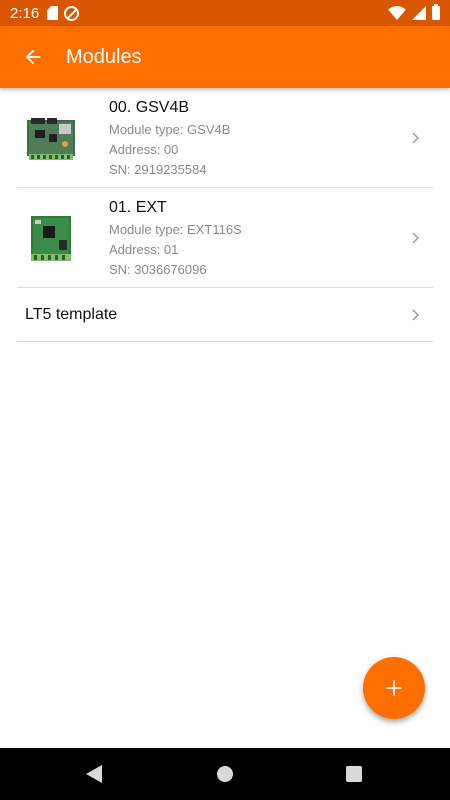 This screenshot has height=800, width=450. I want to click on module-title: 01. EXT, so click(138, 207).